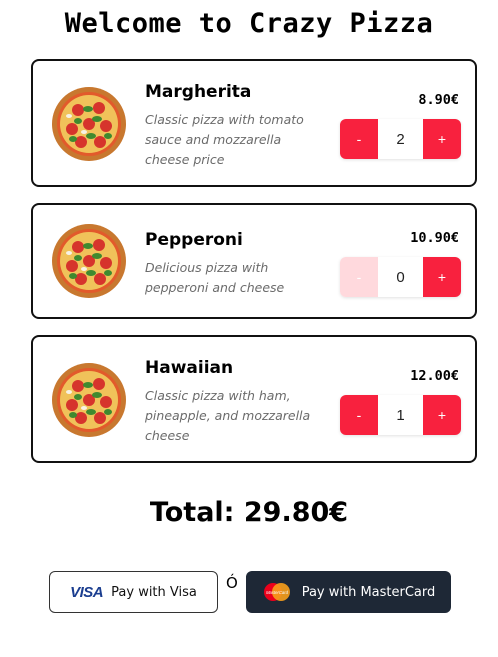 The height and width of the screenshot is (657, 498). What do you see at coordinates (189, 368) in the screenshot?
I see `product-name: Hawaiian` at bounding box center [189, 368].